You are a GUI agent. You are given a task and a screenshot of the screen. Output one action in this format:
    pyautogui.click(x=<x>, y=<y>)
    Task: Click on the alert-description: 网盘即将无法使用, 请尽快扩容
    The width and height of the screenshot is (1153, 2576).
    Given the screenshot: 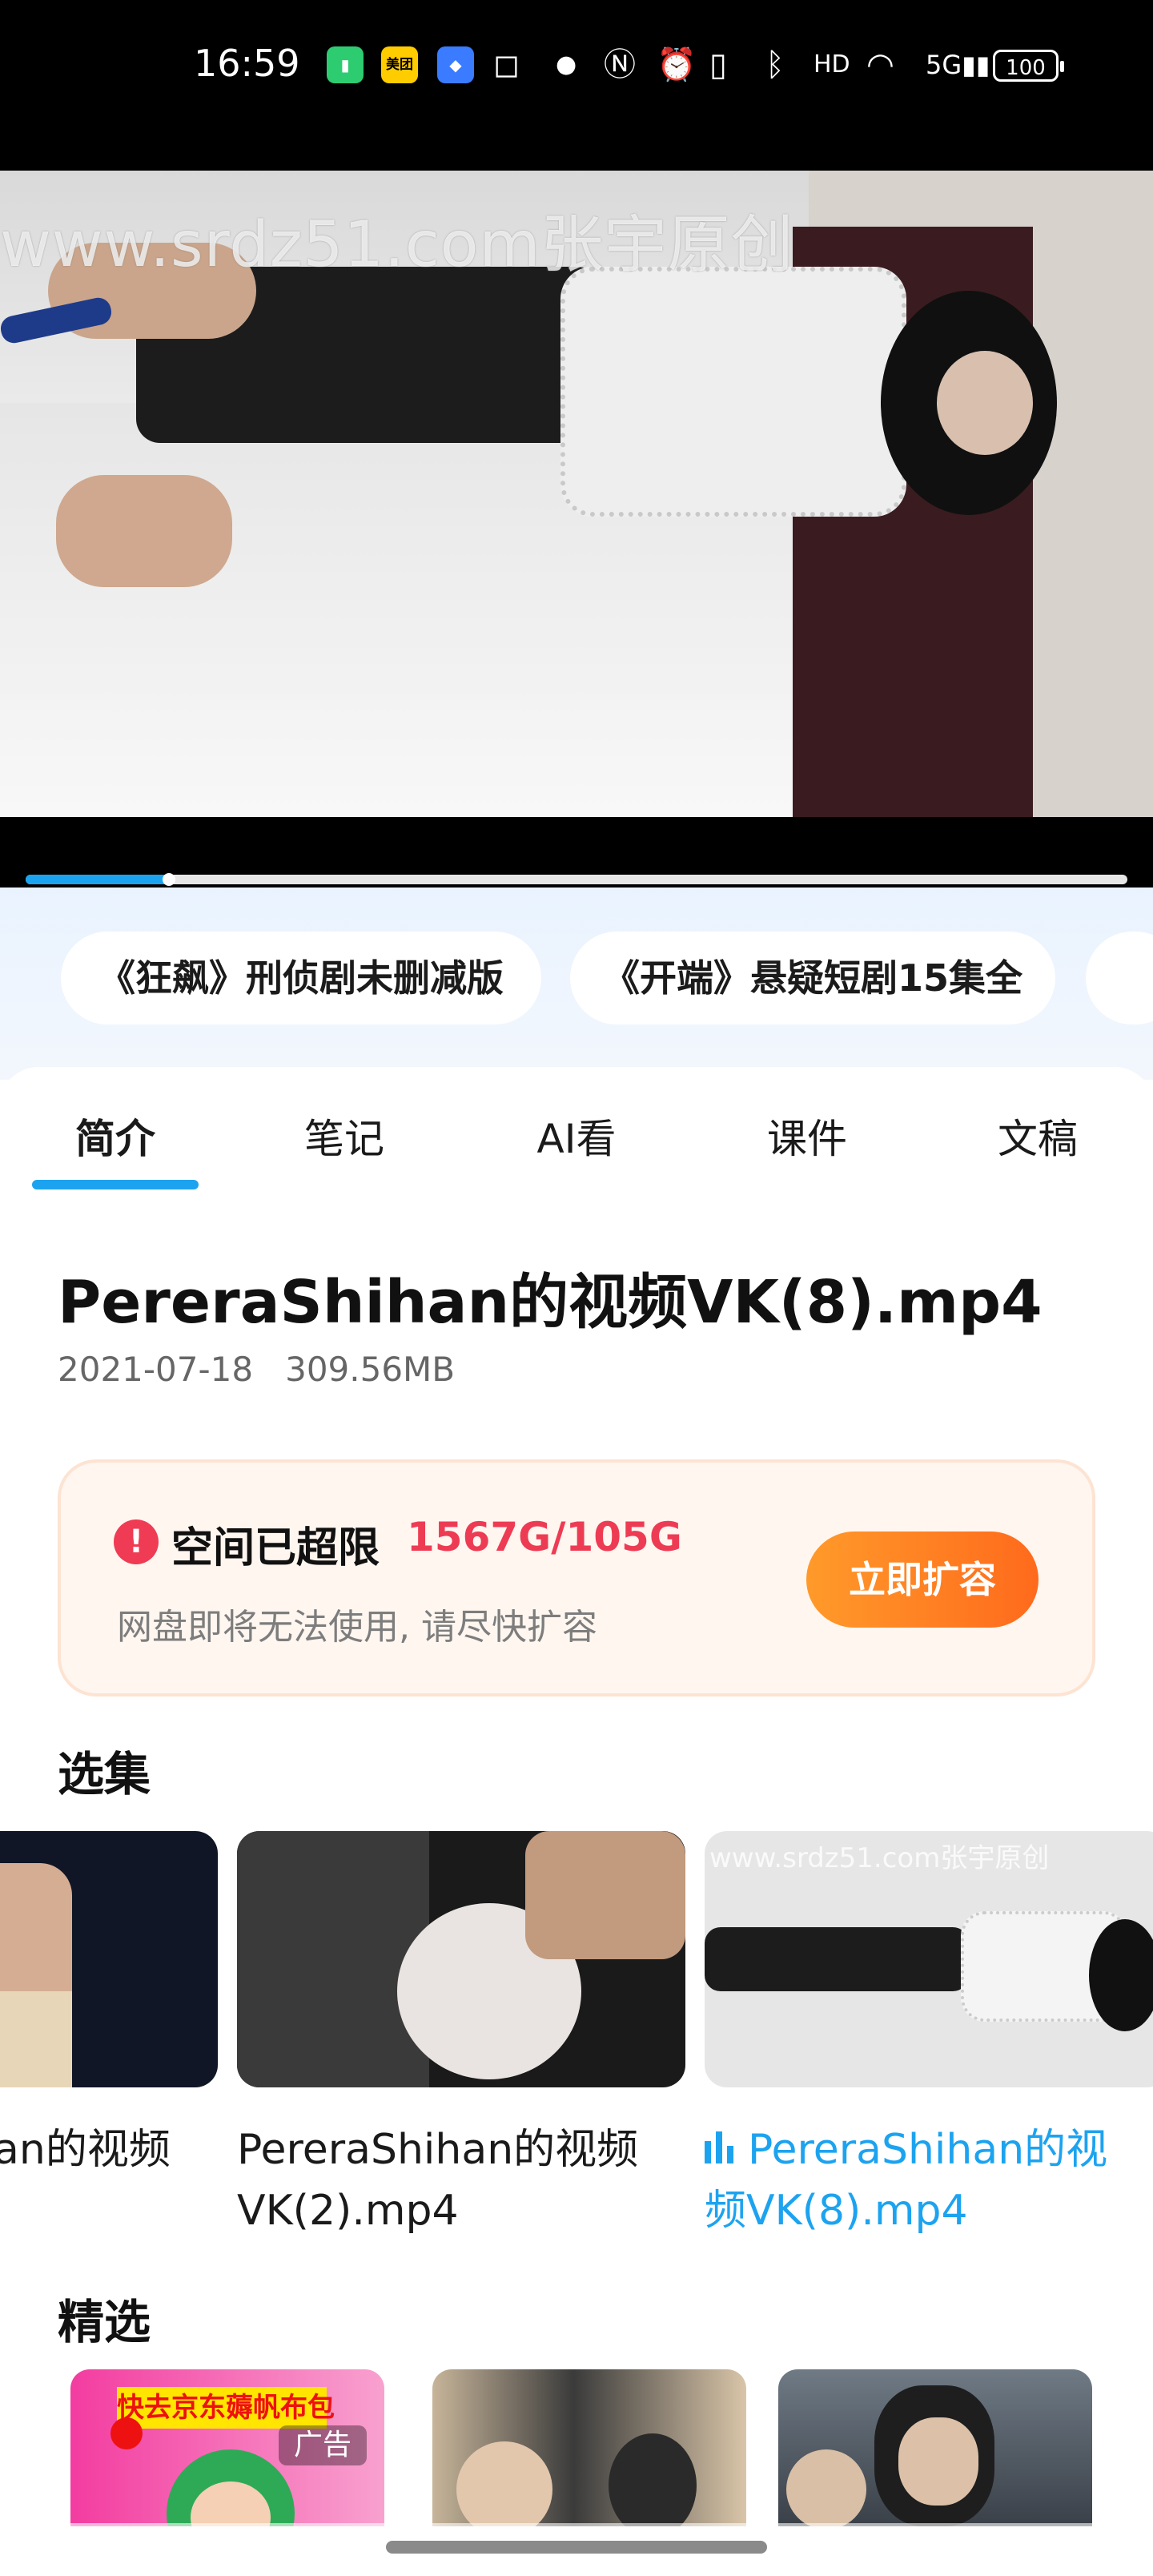 What is the action you would take?
    pyautogui.click(x=357, y=1627)
    